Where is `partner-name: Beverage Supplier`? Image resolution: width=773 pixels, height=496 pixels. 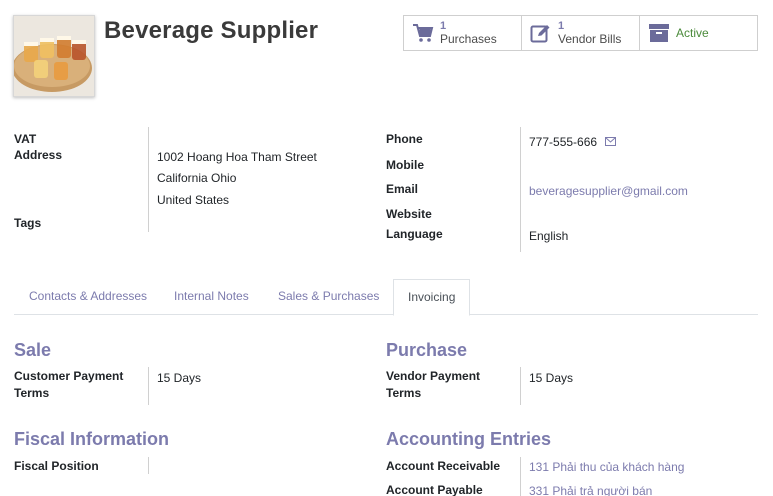
partner-name: Beverage Supplier is located at coordinates (211, 31).